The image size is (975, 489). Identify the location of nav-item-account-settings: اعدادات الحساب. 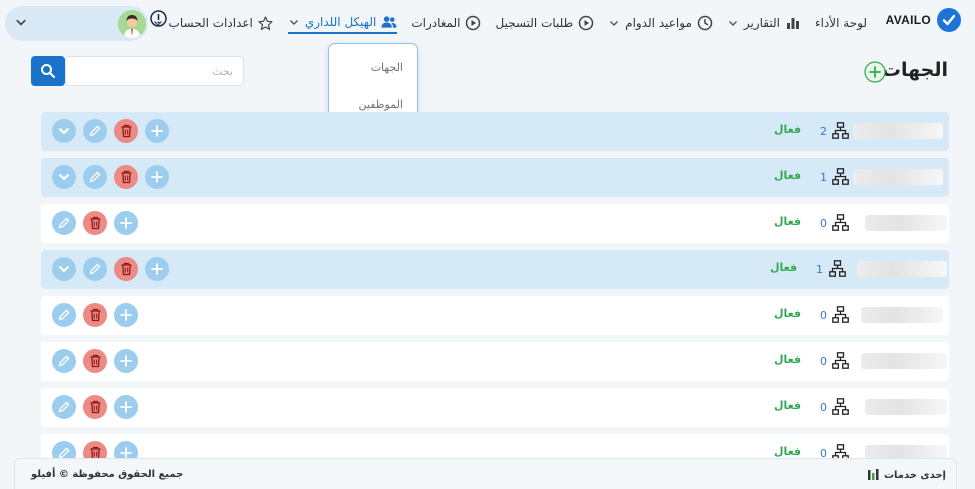
(213, 23).